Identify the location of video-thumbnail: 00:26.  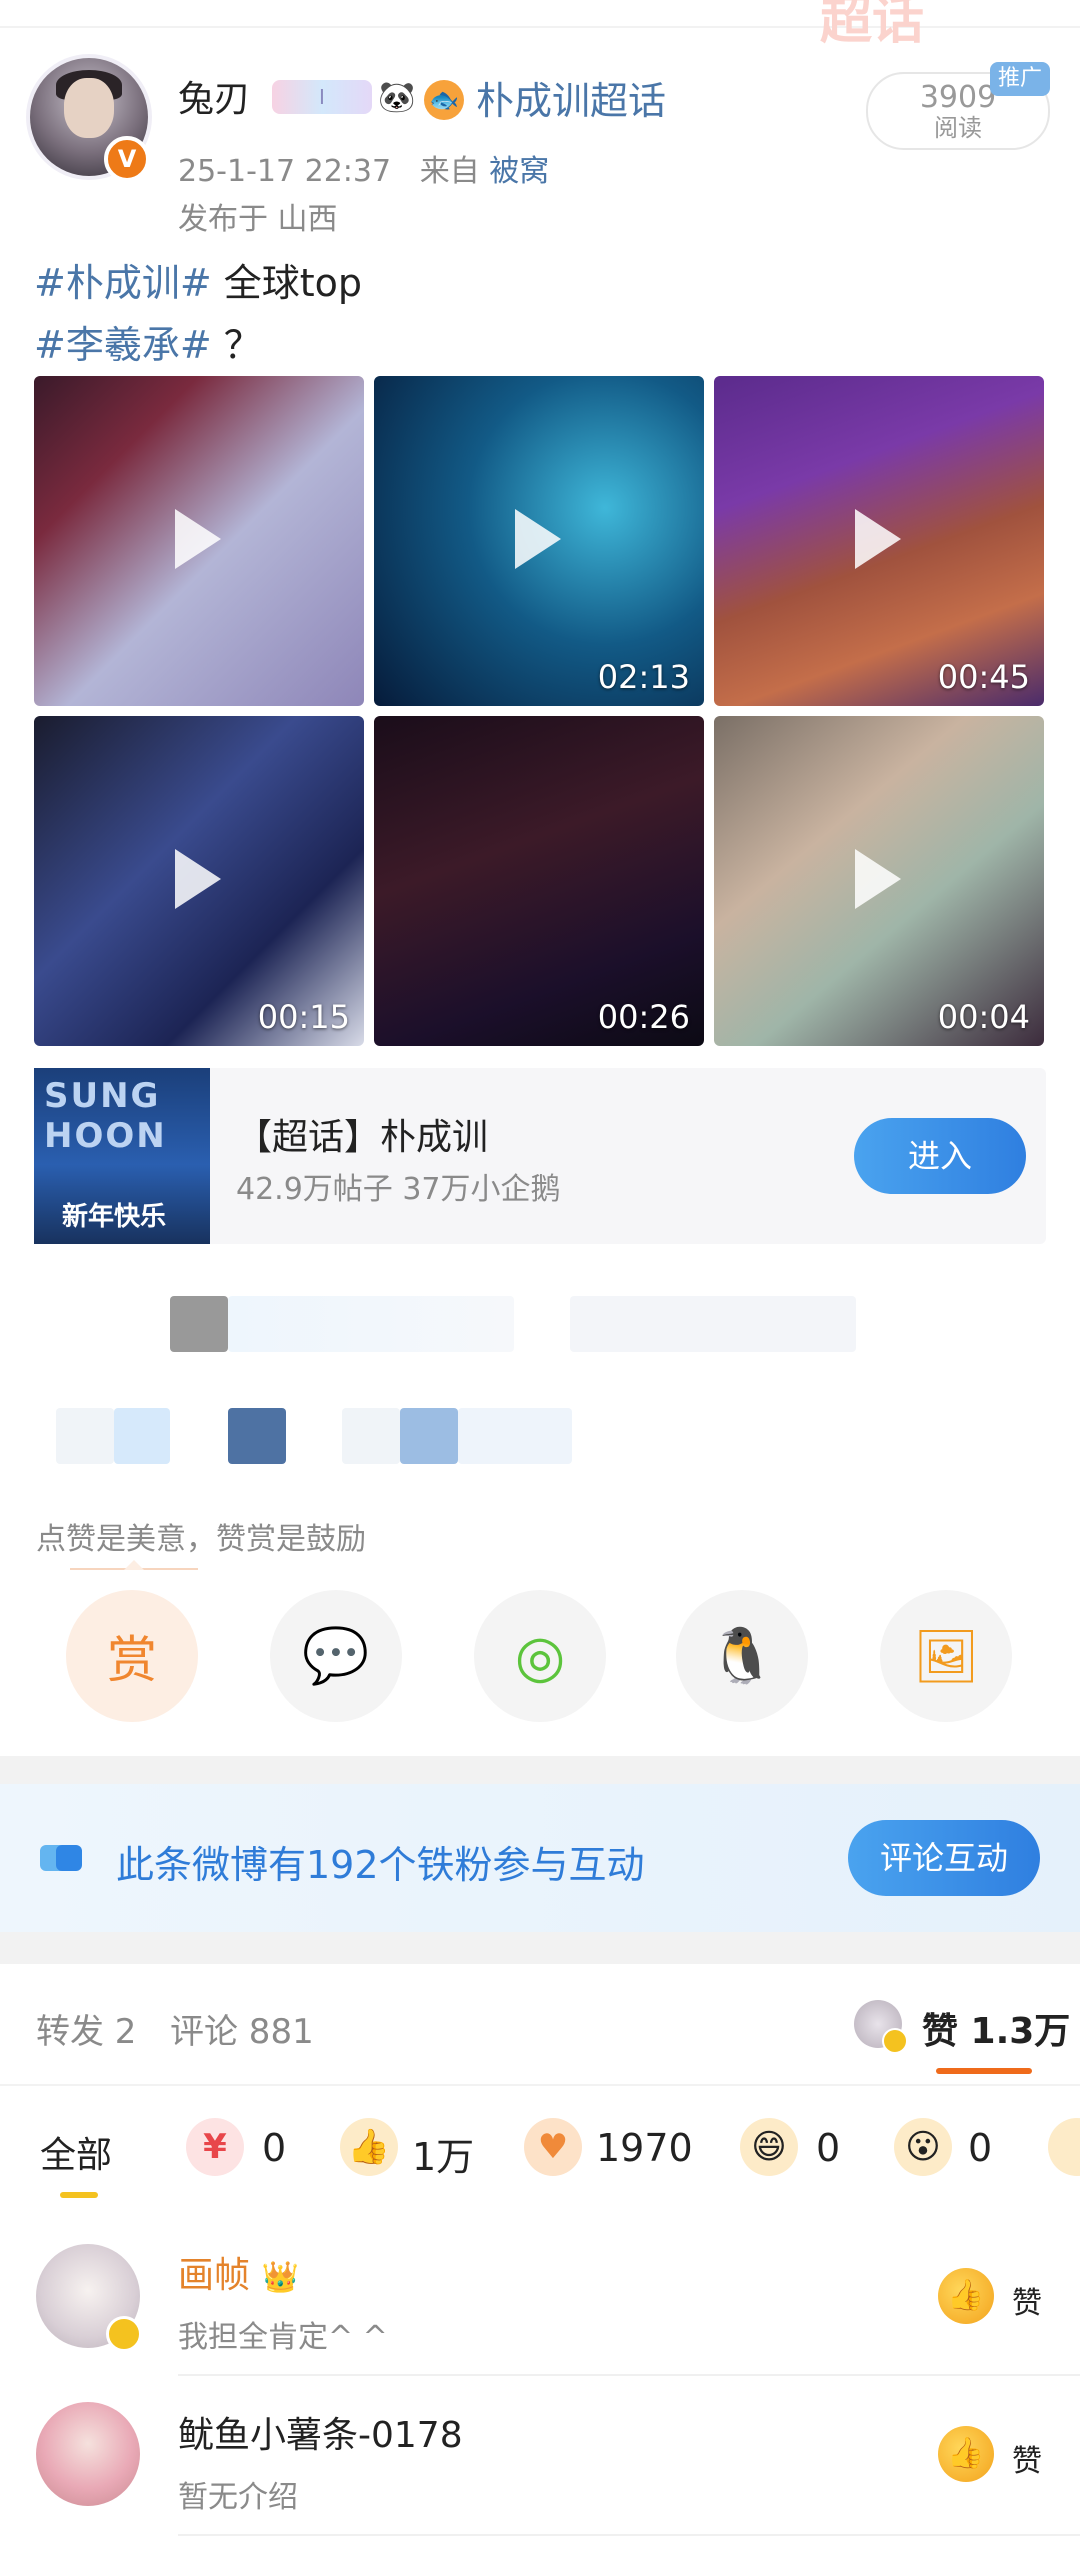
(539, 881).